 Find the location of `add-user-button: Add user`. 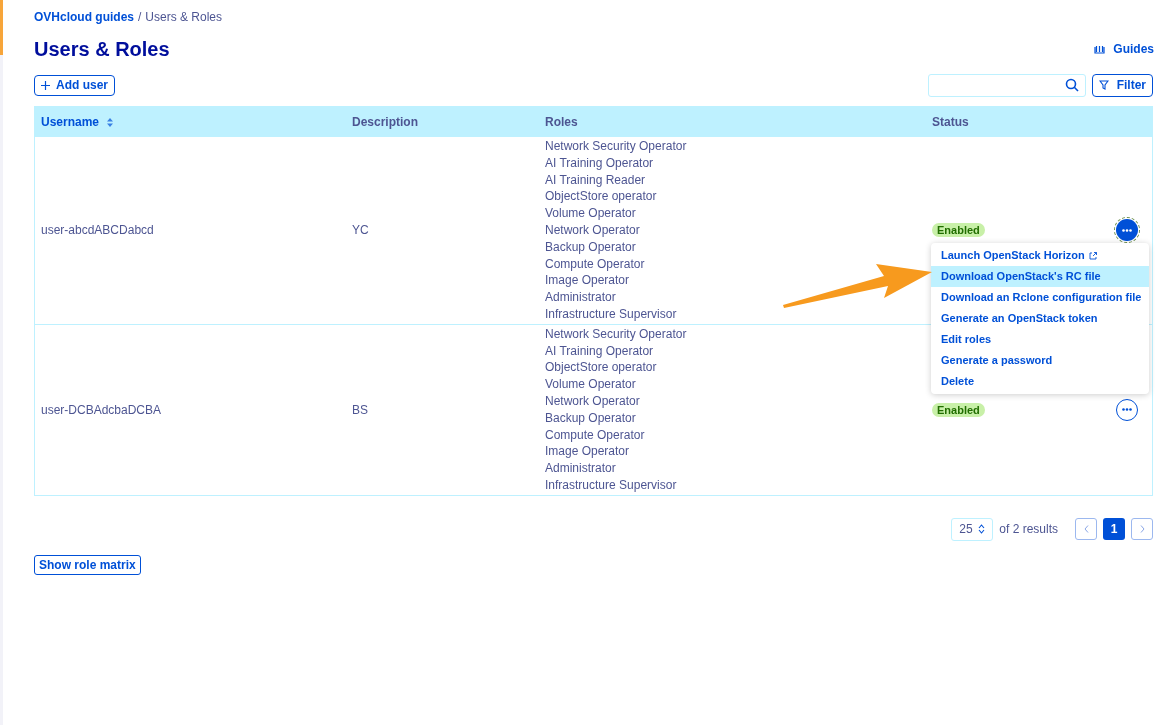

add-user-button: Add user is located at coordinates (74, 85).